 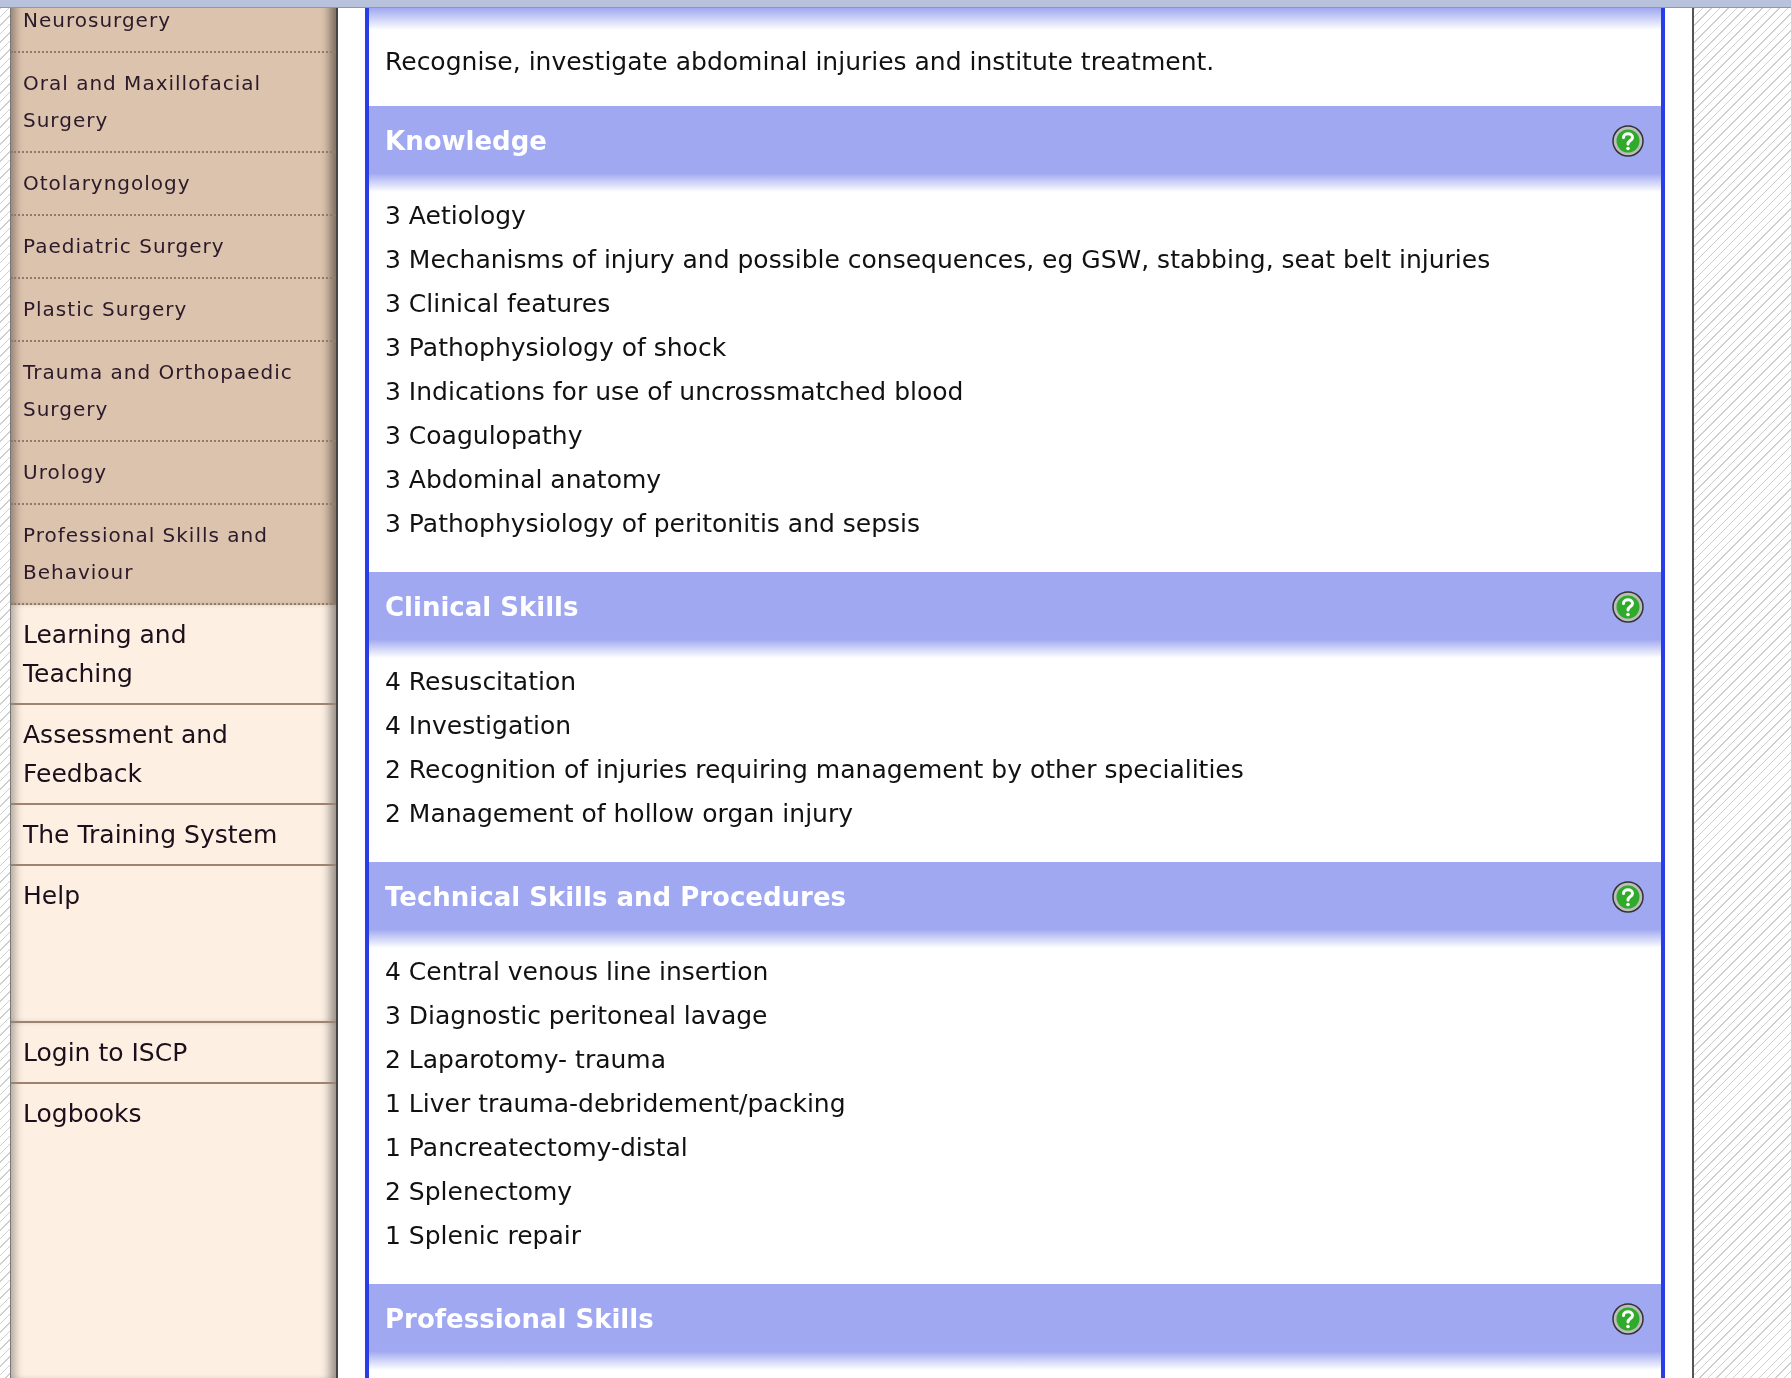 I want to click on list-item: 2 Recognition of injuries requiring management by other specialities, so click(x=815, y=770).